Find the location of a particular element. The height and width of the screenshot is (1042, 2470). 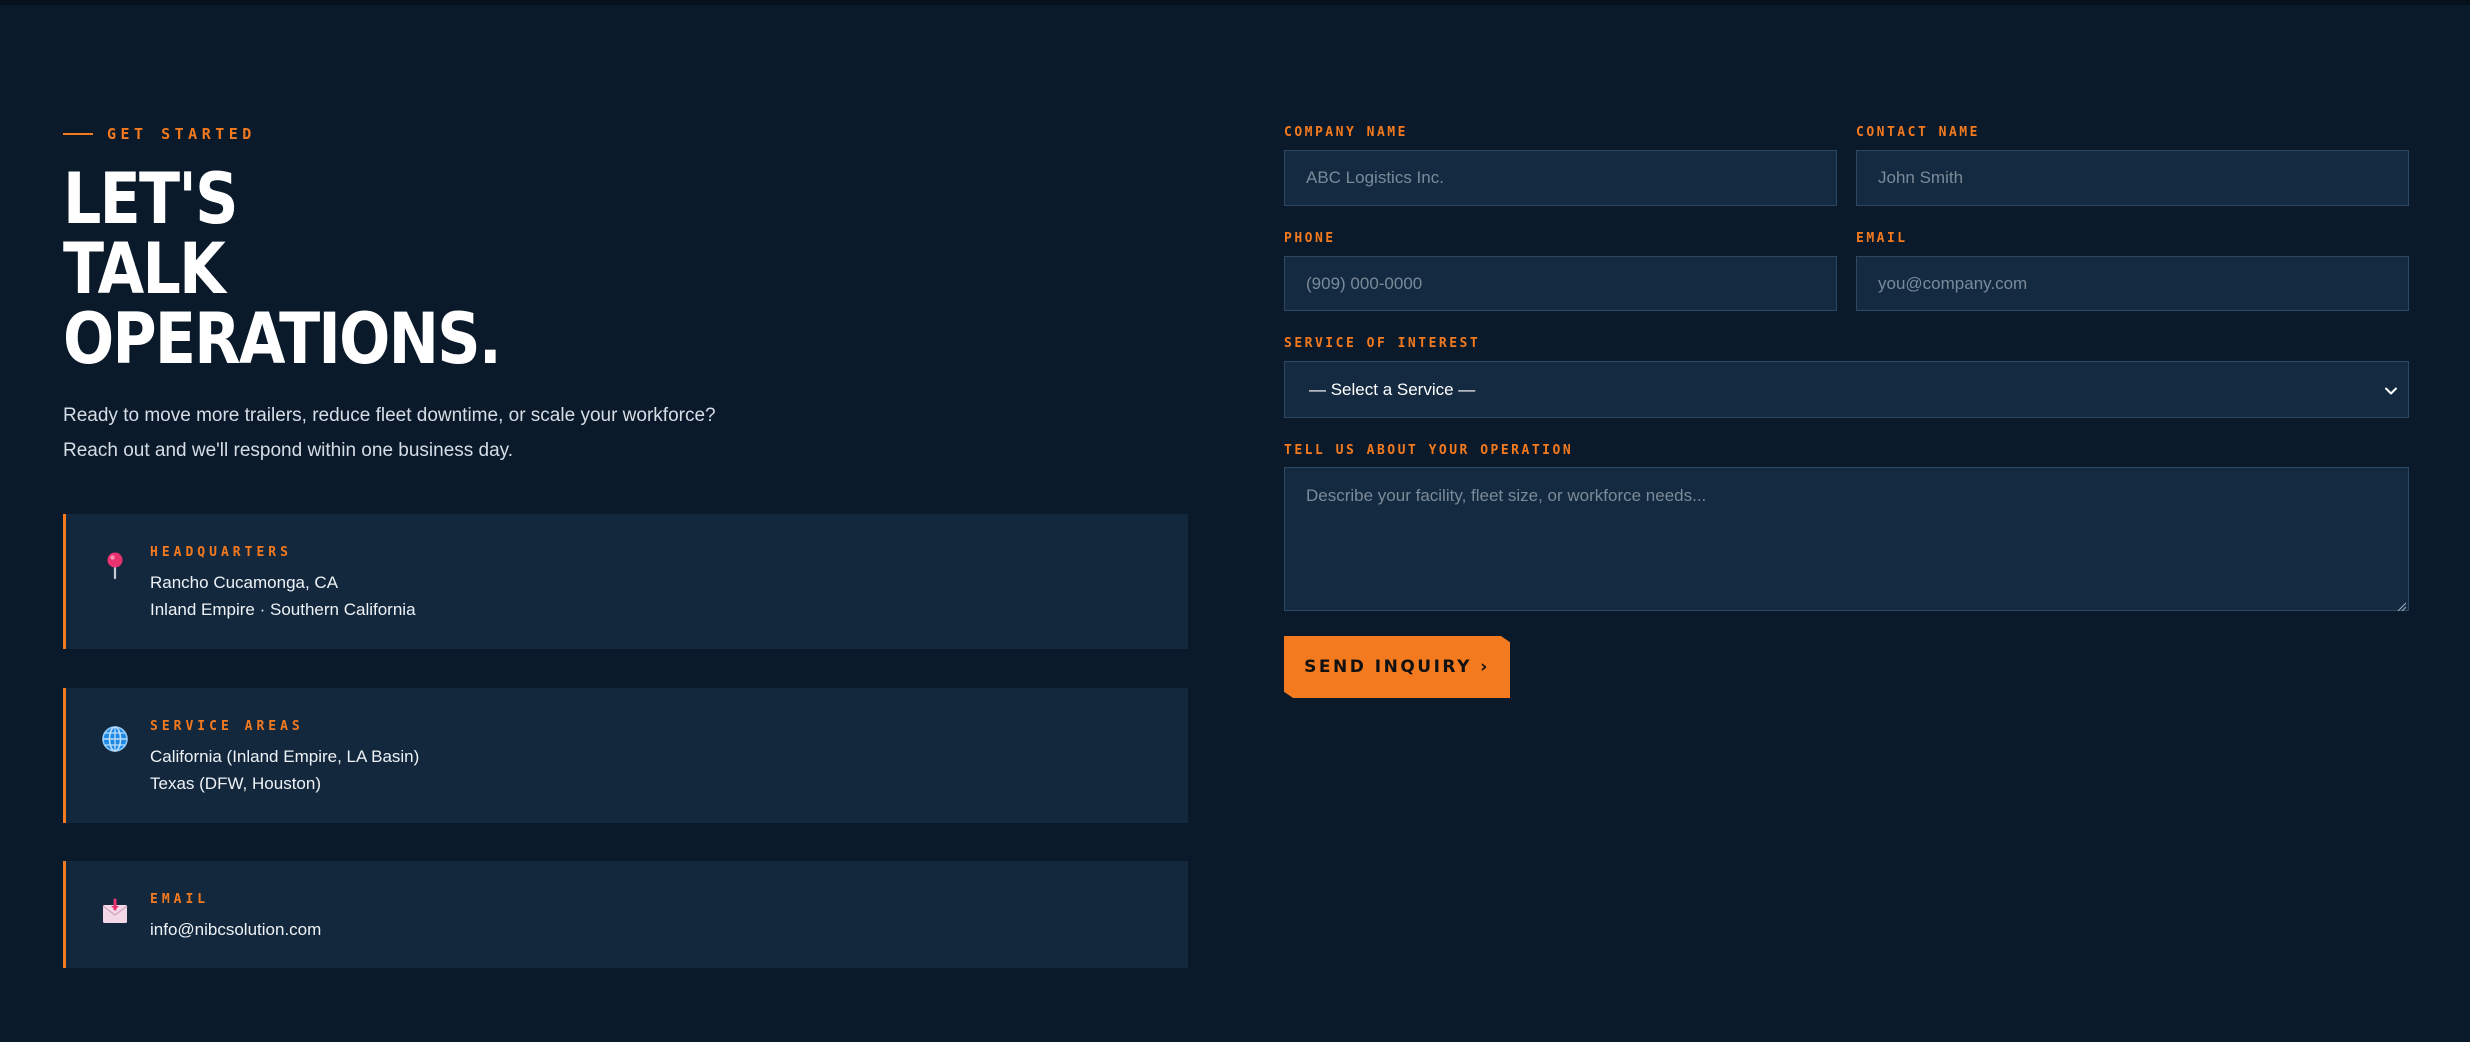

card-line: California (Inland Empire, LA Basin) is located at coordinates (285, 756).